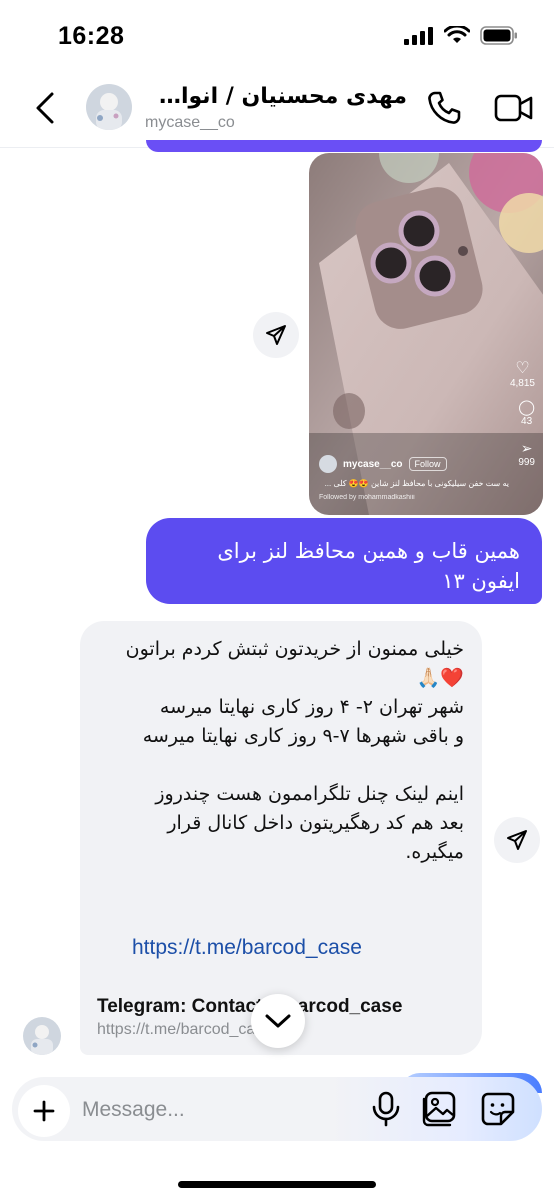 This screenshot has width=554, height=1200. What do you see at coordinates (309, 794) in the screenshot?
I see `message-line: اینم لینک چنل تلگراممون هست چندروز` at bounding box center [309, 794].